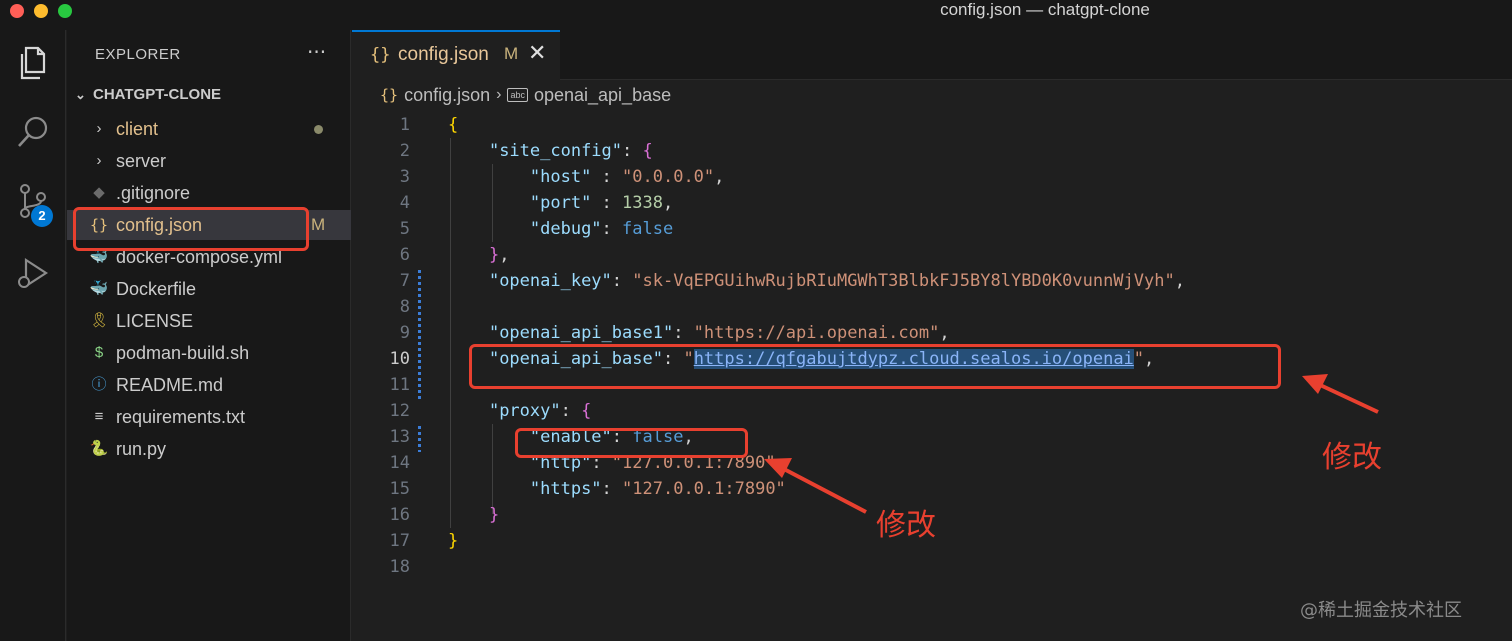  I want to click on modified-indicator: M, so click(318, 224).